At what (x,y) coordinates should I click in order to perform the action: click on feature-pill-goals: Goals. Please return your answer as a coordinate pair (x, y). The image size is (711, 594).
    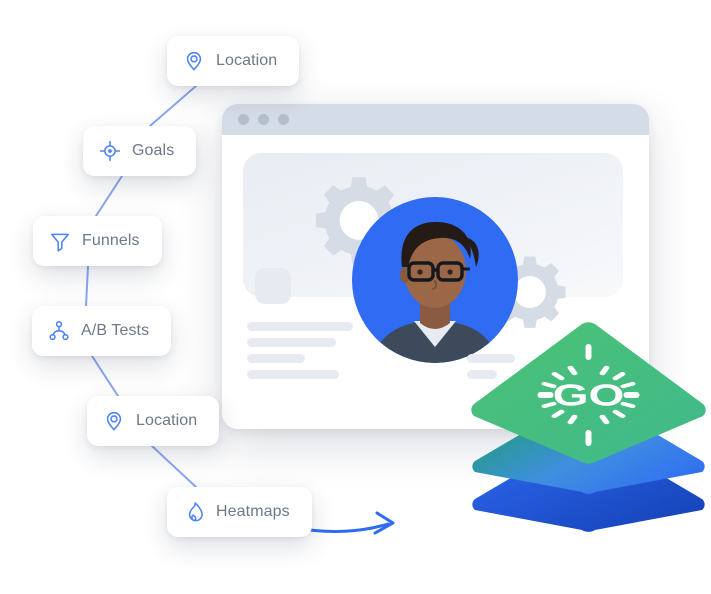
    Looking at the image, I should click on (140, 151).